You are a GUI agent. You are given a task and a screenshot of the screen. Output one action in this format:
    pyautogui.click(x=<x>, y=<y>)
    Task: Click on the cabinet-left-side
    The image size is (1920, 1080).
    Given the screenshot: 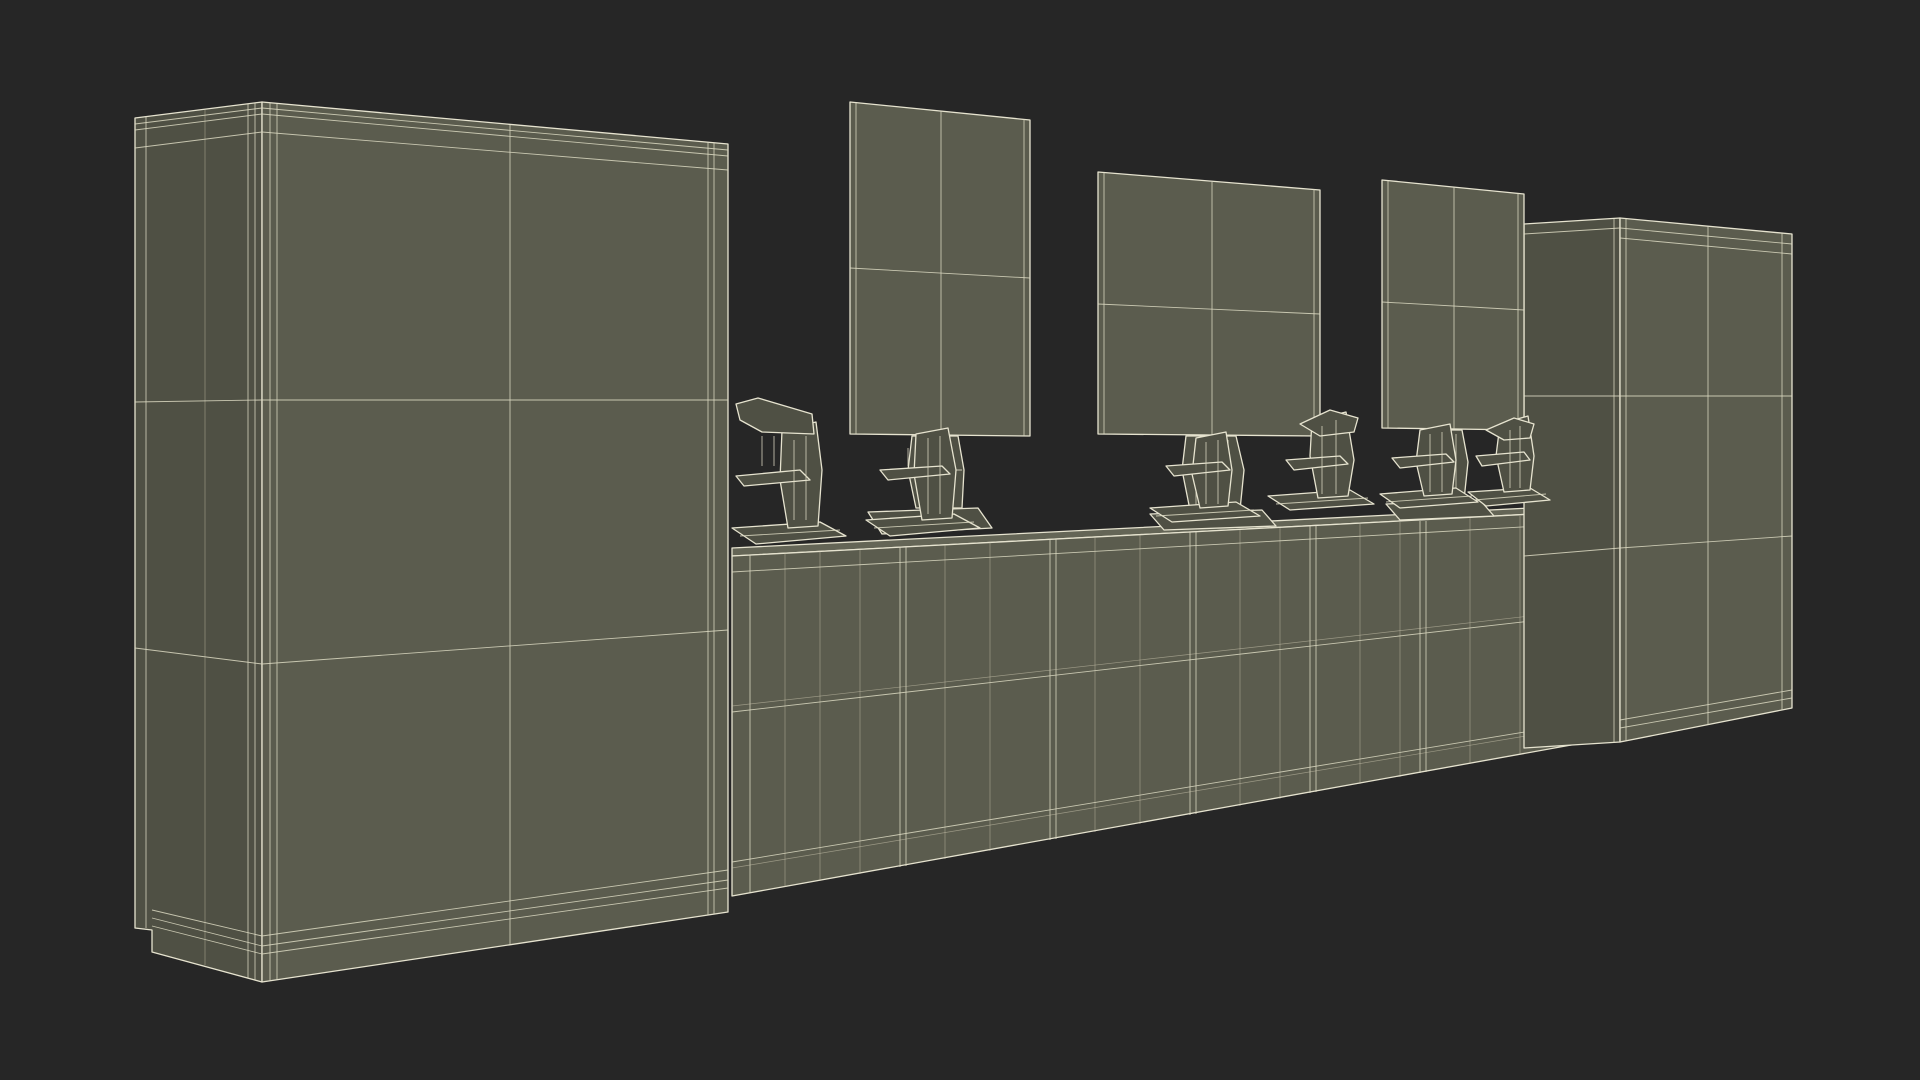 What is the action you would take?
    pyautogui.click(x=198, y=542)
    